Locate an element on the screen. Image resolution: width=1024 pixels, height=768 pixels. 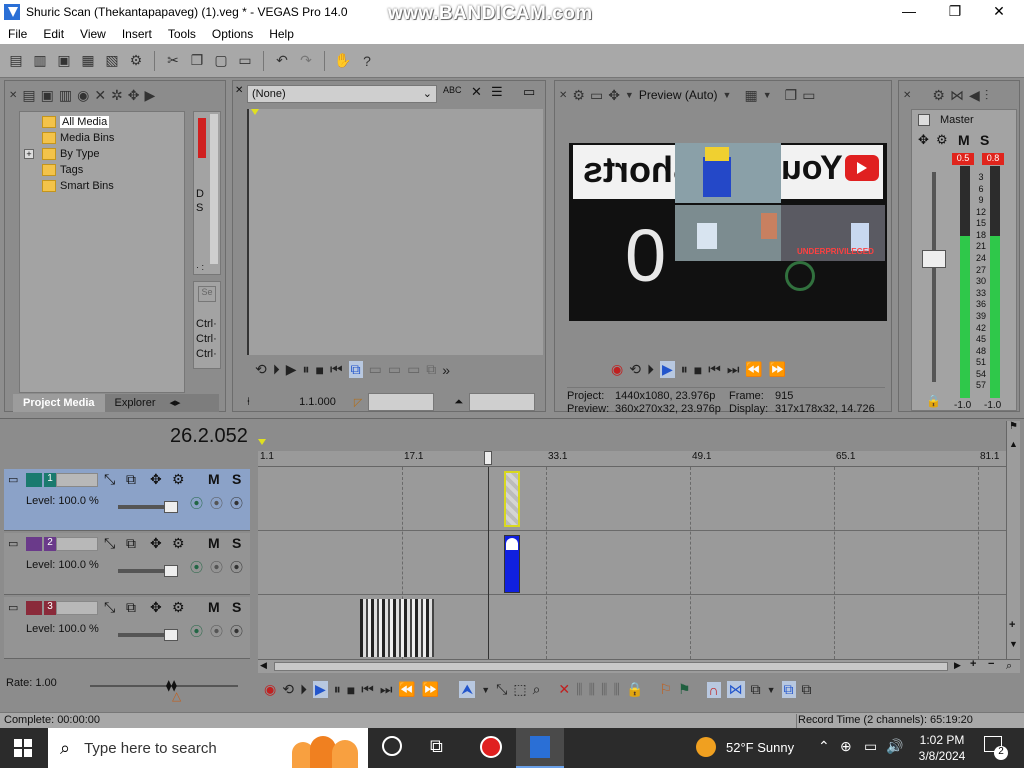
trim-start-icon: ⫼ is located at coordinates (592, 689).